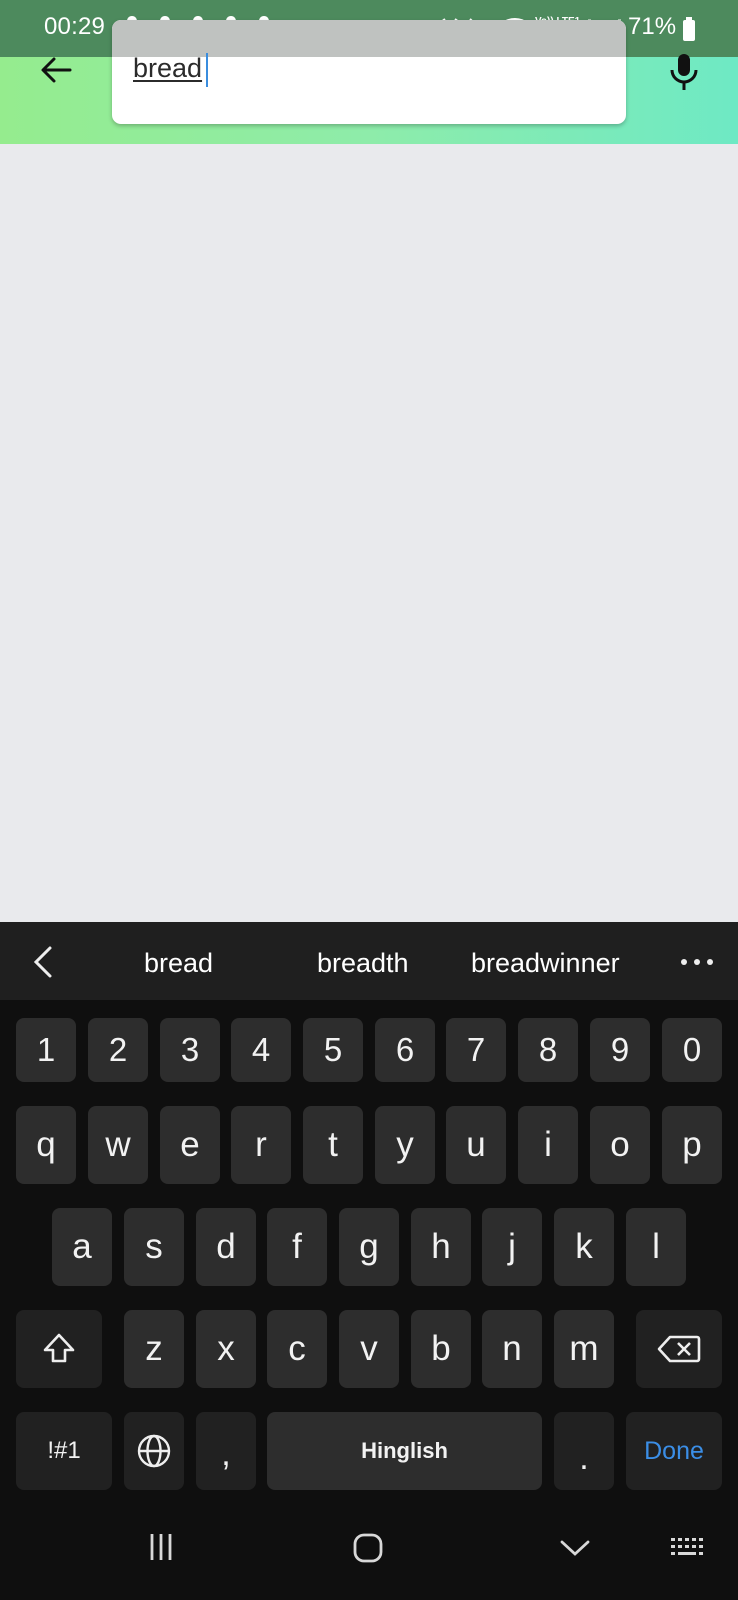 This screenshot has width=738, height=1600. I want to click on symbols-key: !#1, so click(64, 1451).